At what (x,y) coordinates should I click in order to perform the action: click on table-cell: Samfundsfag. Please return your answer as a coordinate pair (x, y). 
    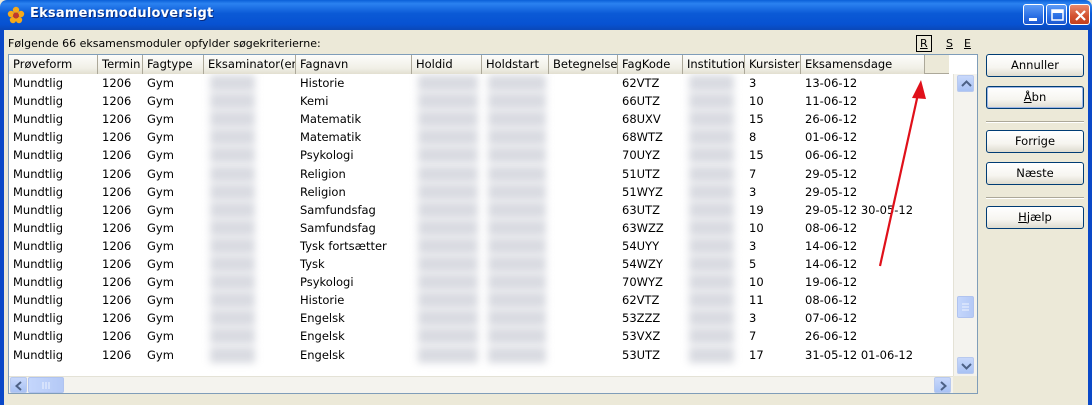
    Looking at the image, I should click on (338, 227).